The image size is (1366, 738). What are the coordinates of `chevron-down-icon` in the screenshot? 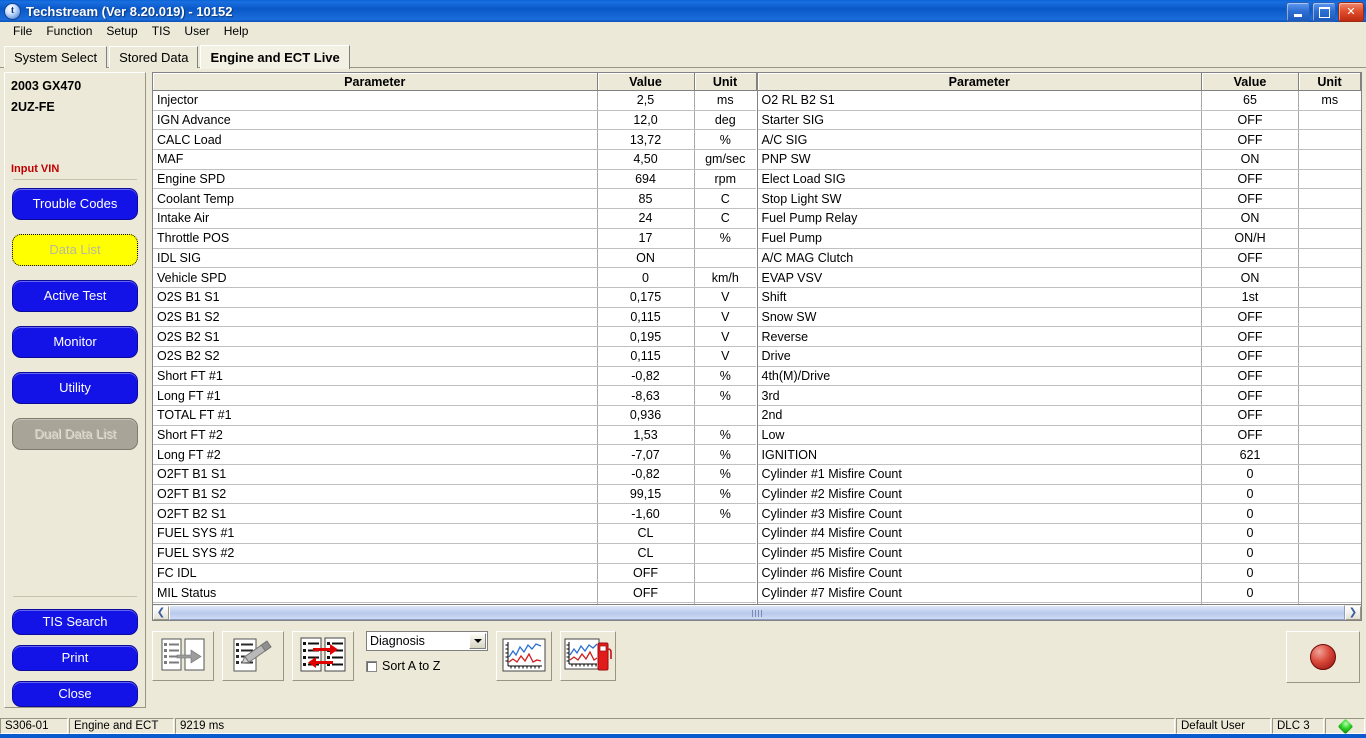 It's located at (477, 641).